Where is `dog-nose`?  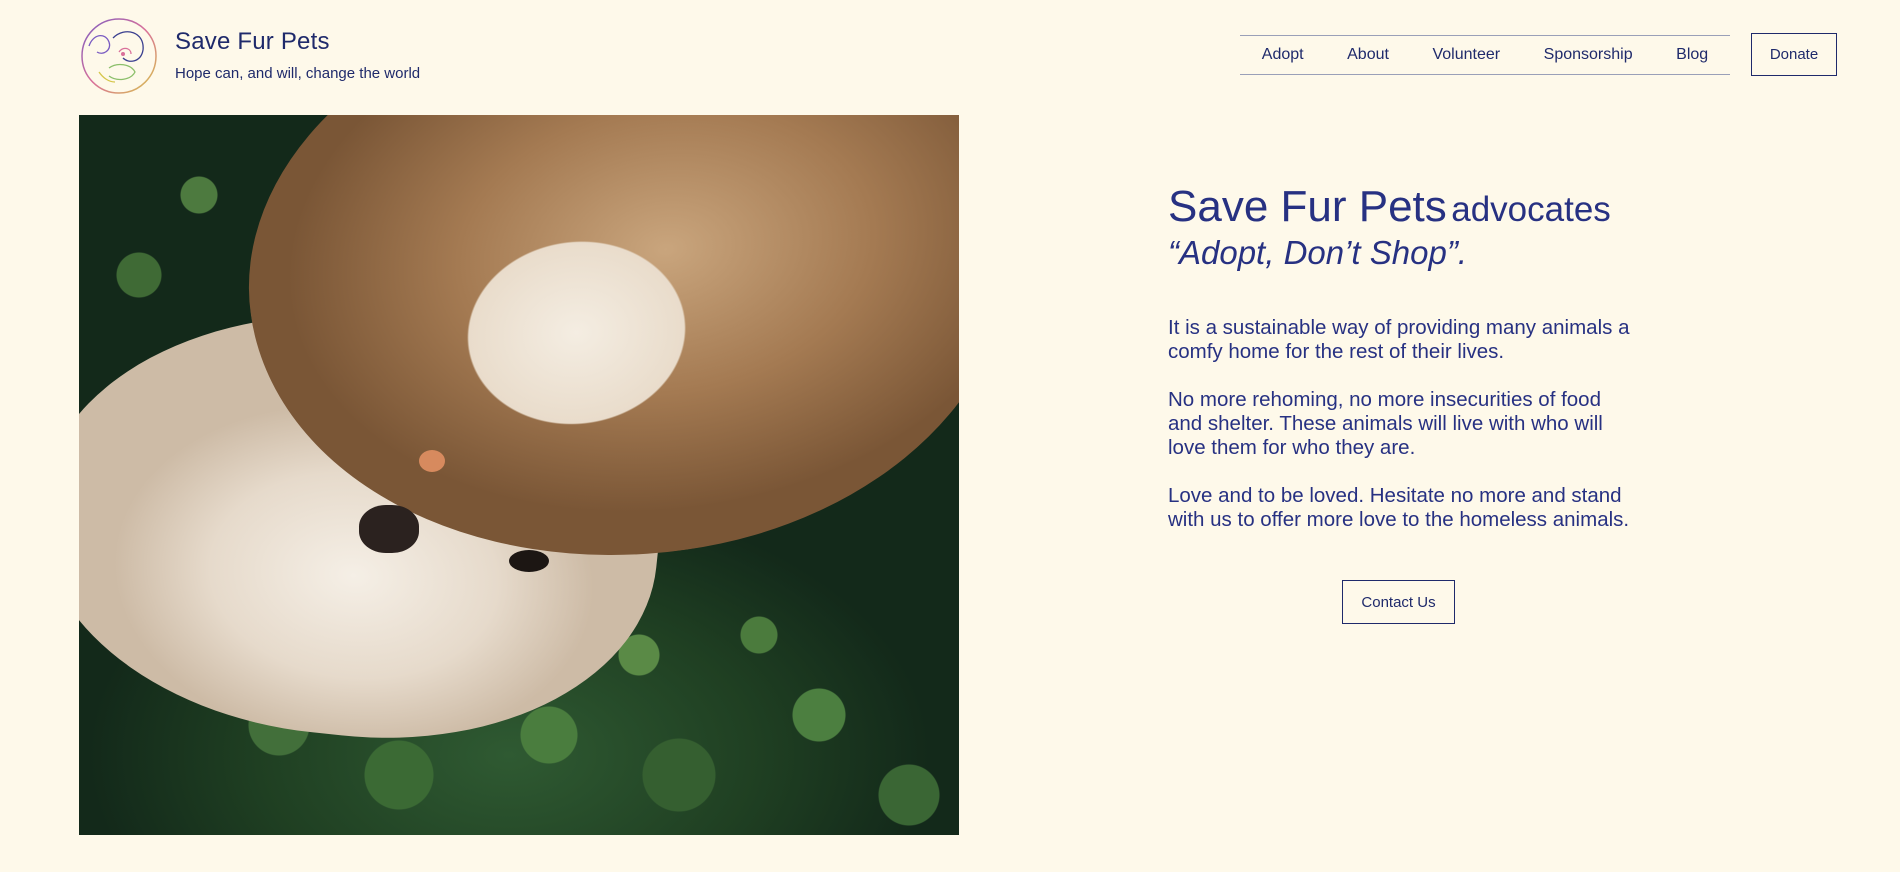
dog-nose is located at coordinates (389, 529).